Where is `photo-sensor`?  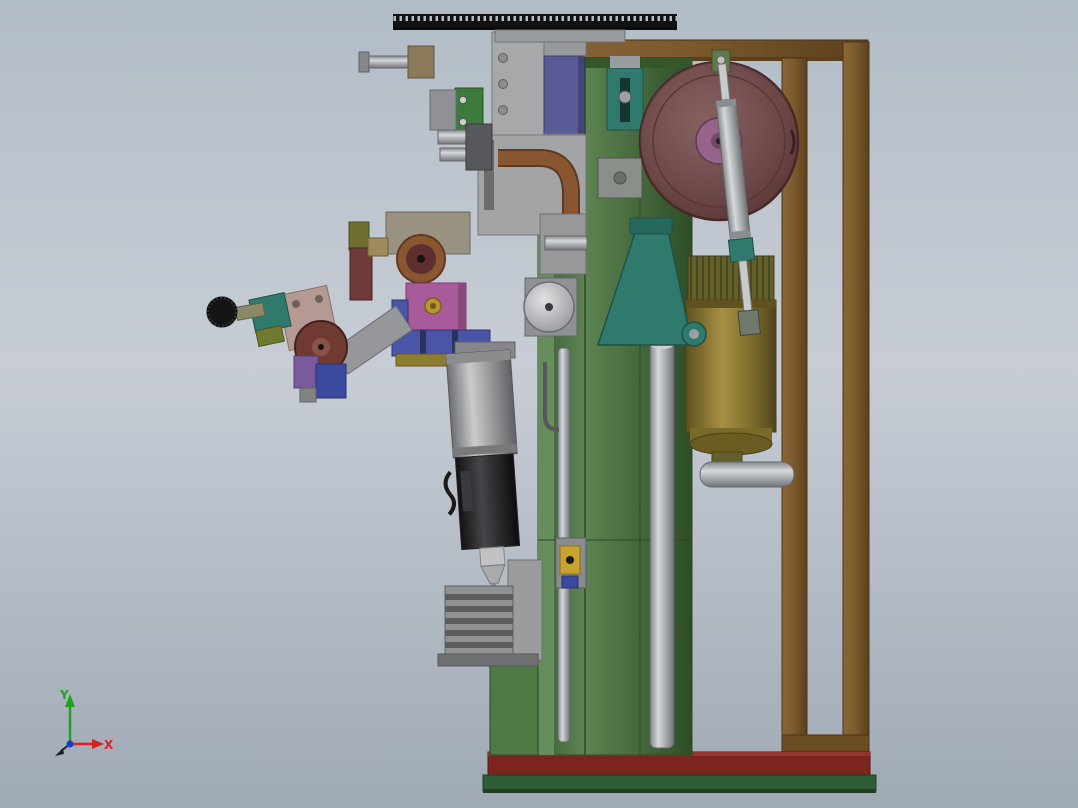 photo-sensor is located at coordinates (571, 563).